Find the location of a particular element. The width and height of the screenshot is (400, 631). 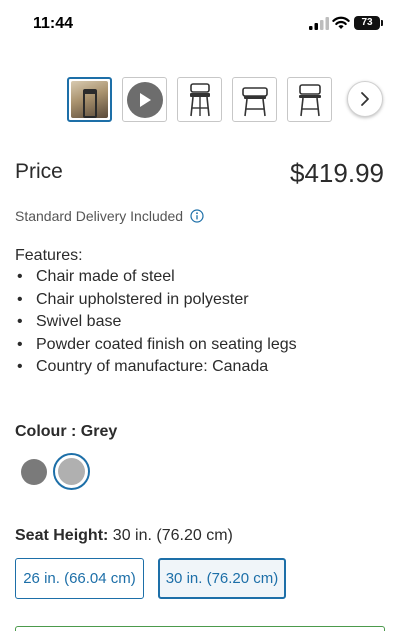

delivery-info: Standard Delivery Included is located at coordinates (109, 216).